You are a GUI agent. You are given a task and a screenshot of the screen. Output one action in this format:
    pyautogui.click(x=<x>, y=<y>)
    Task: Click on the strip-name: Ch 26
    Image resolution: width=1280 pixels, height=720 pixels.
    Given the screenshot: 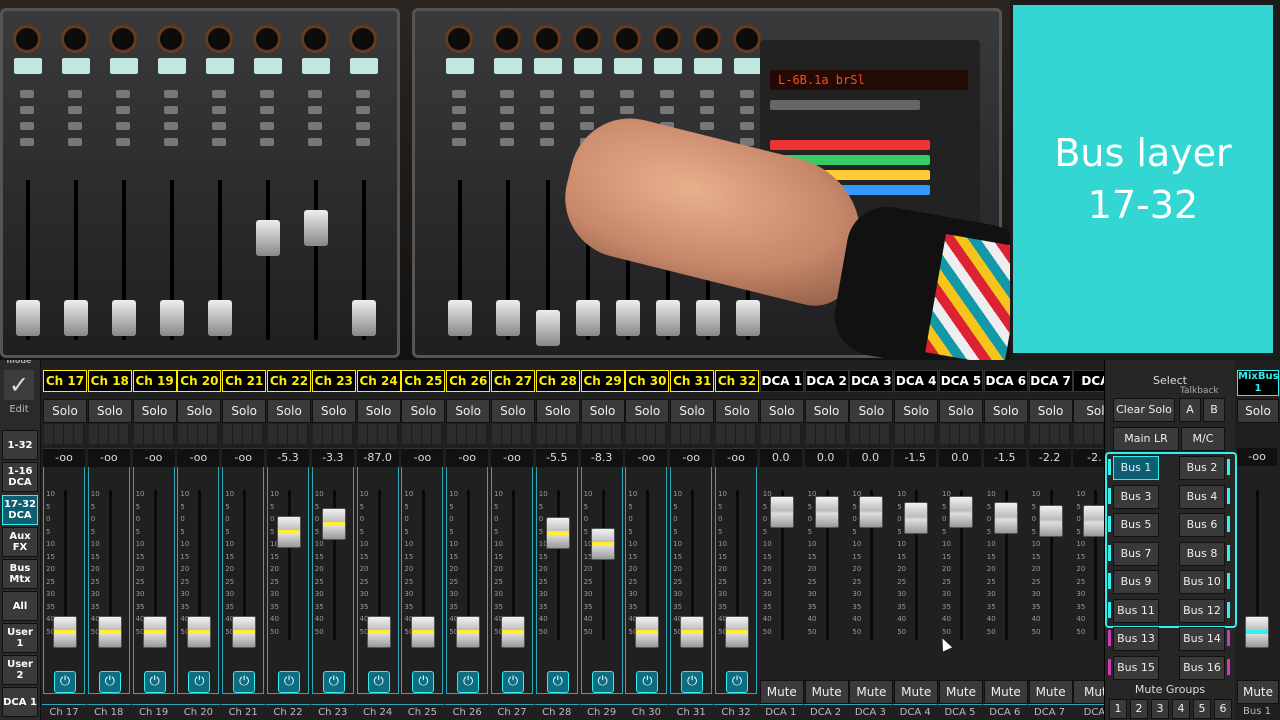 What is the action you would take?
    pyautogui.click(x=468, y=381)
    